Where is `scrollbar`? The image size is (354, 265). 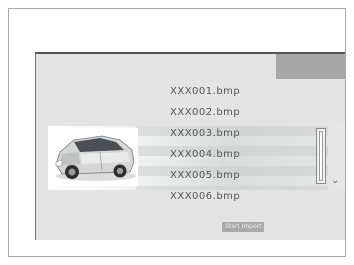 scrollbar is located at coordinates (321, 156).